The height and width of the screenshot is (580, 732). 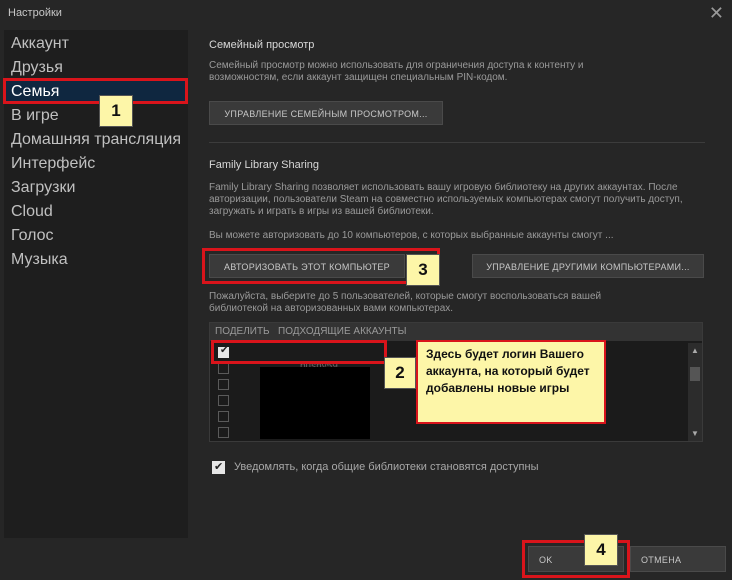 What do you see at coordinates (242, 332) in the screenshot?
I see `share-column-header: ПОДЕЛИТЬ` at bounding box center [242, 332].